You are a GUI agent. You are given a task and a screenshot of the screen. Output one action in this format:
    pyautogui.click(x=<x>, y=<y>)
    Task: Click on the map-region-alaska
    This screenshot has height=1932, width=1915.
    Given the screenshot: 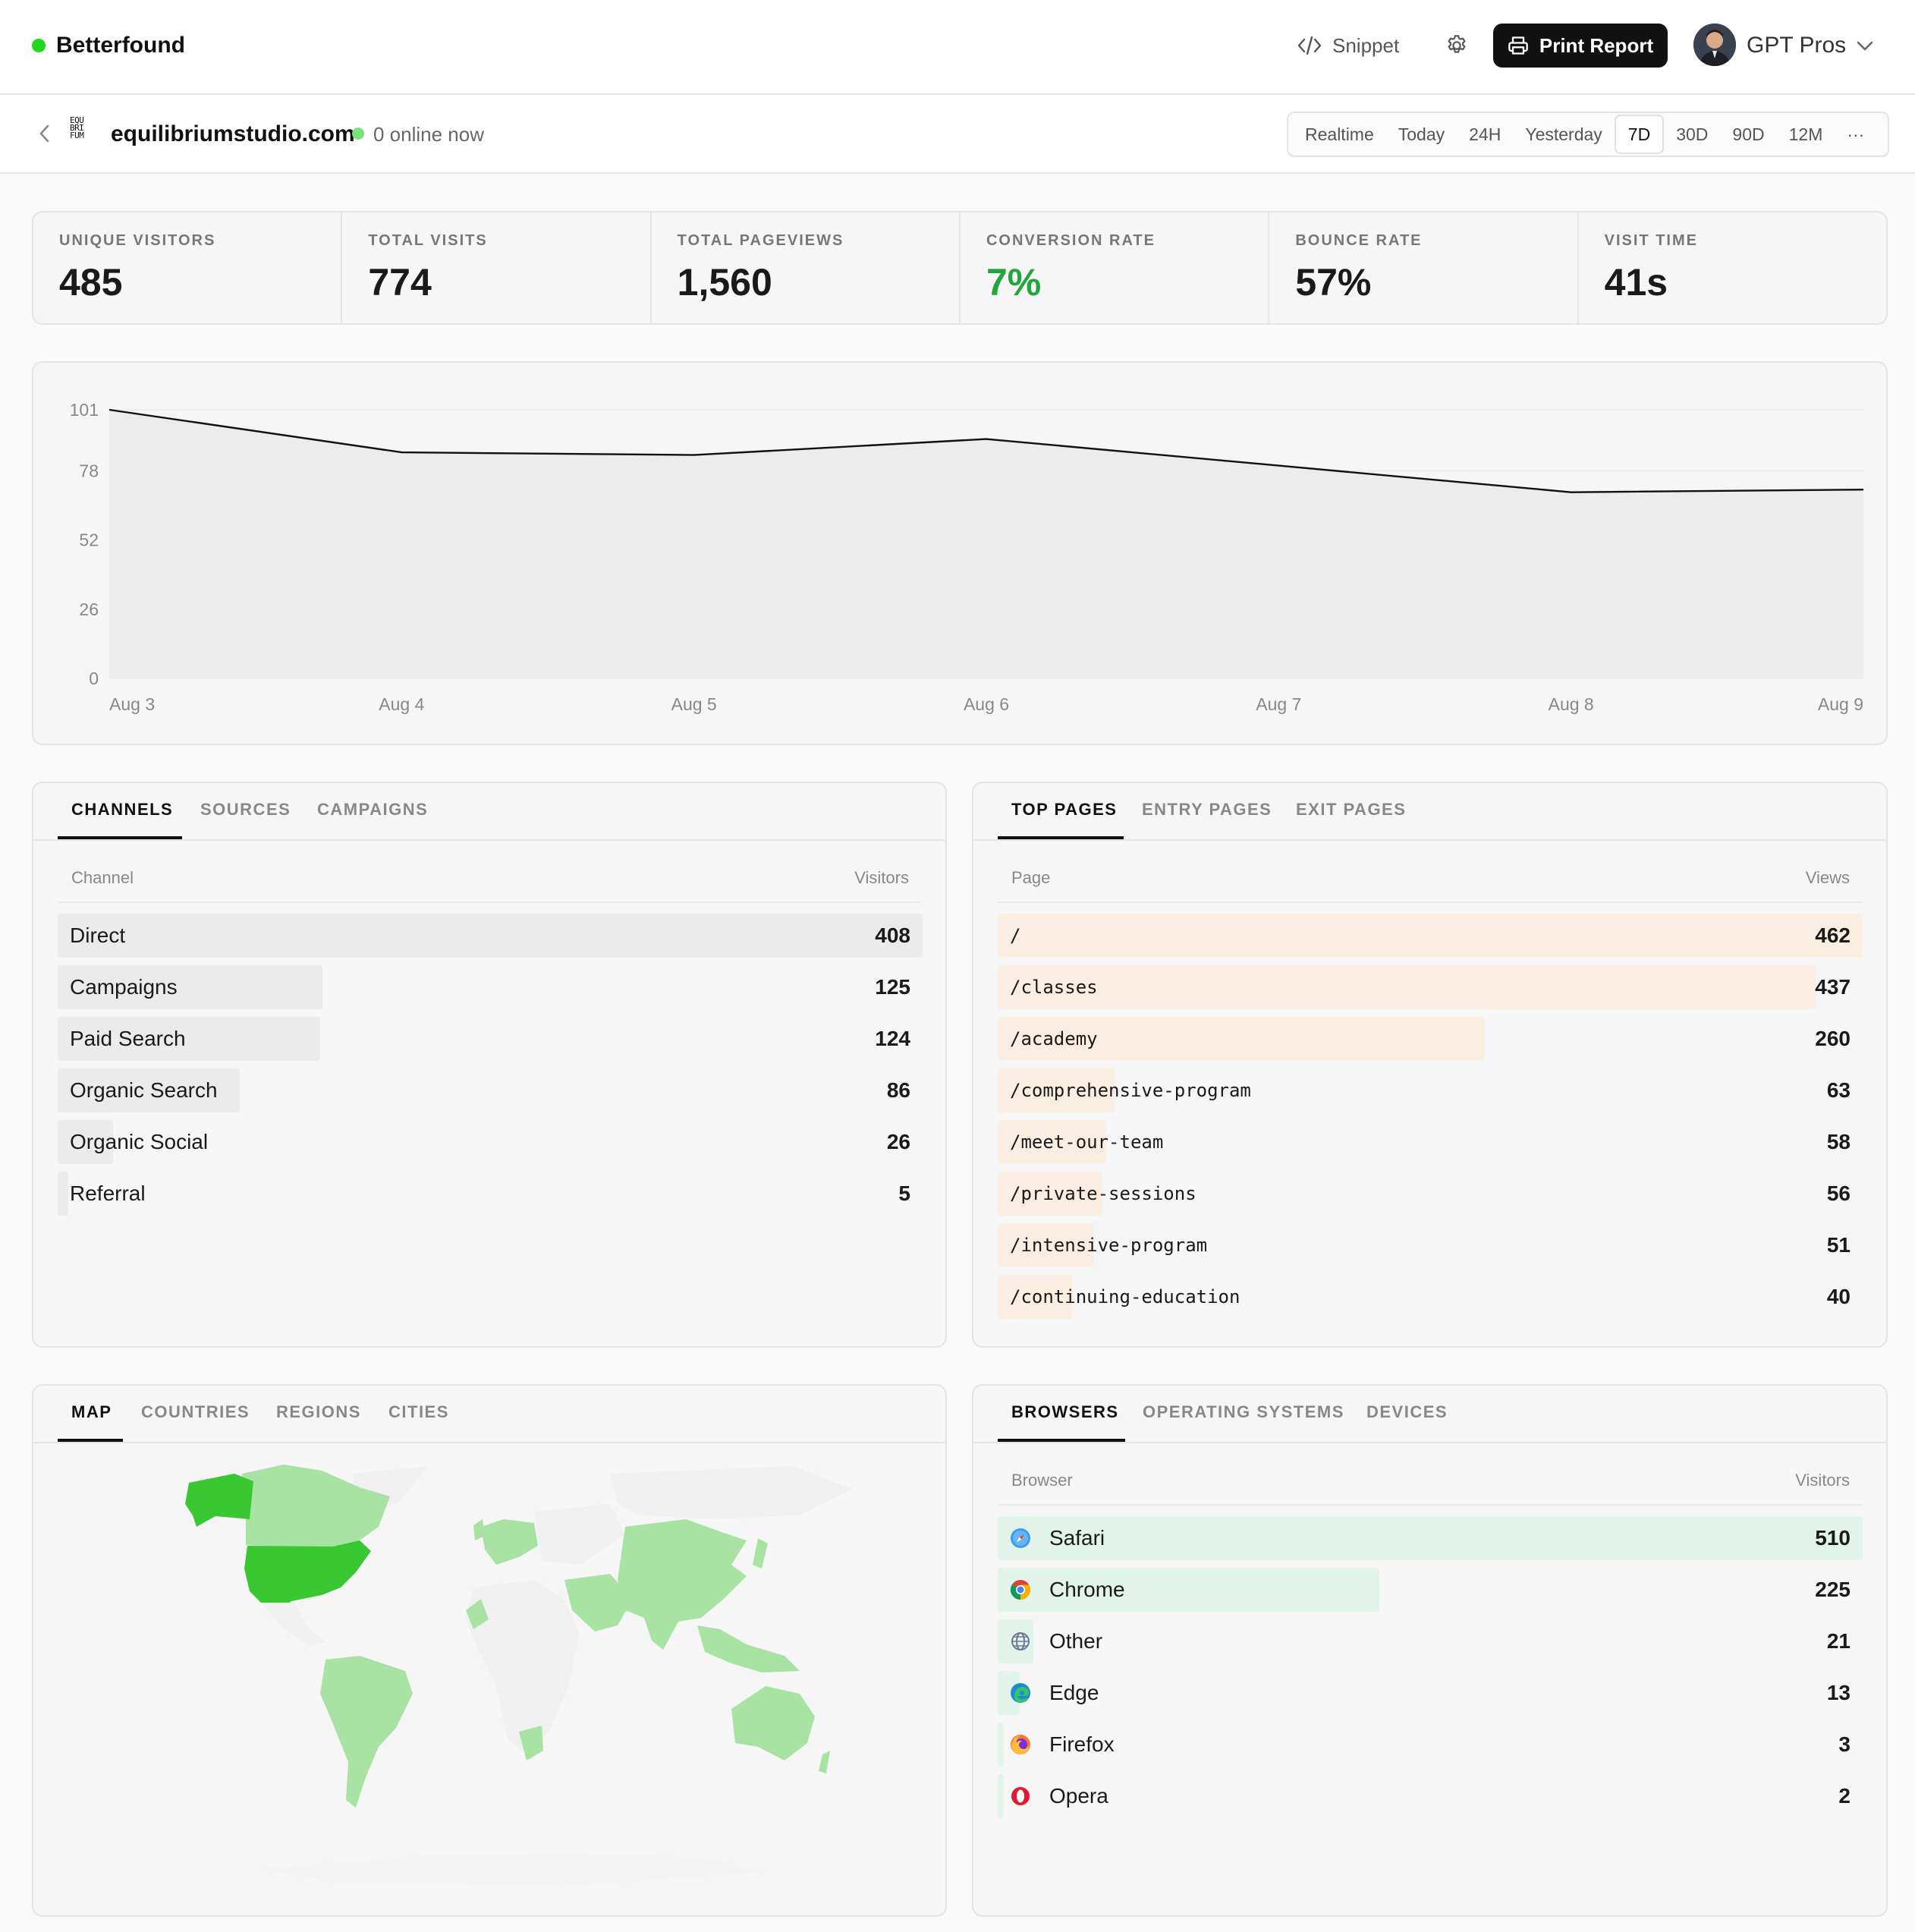 What is the action you would take?
    pyautogui.click(x=219, y=1500)
    